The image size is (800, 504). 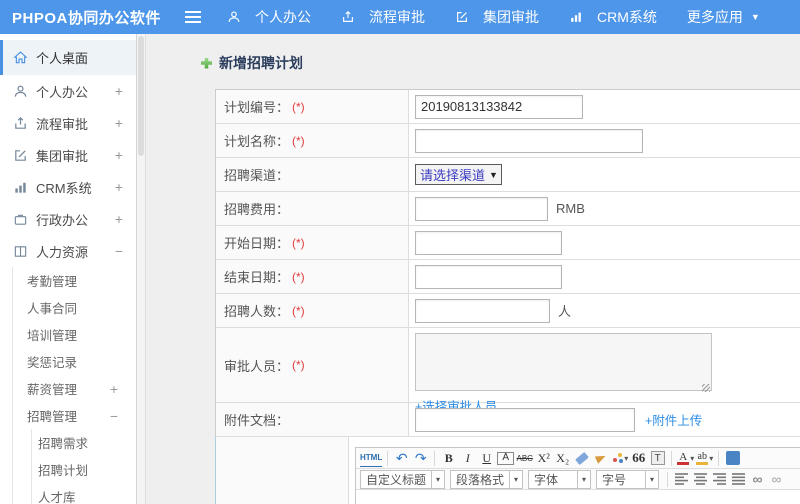 I want to click on form-field-cell: RMB, so click(x=604, y=208).